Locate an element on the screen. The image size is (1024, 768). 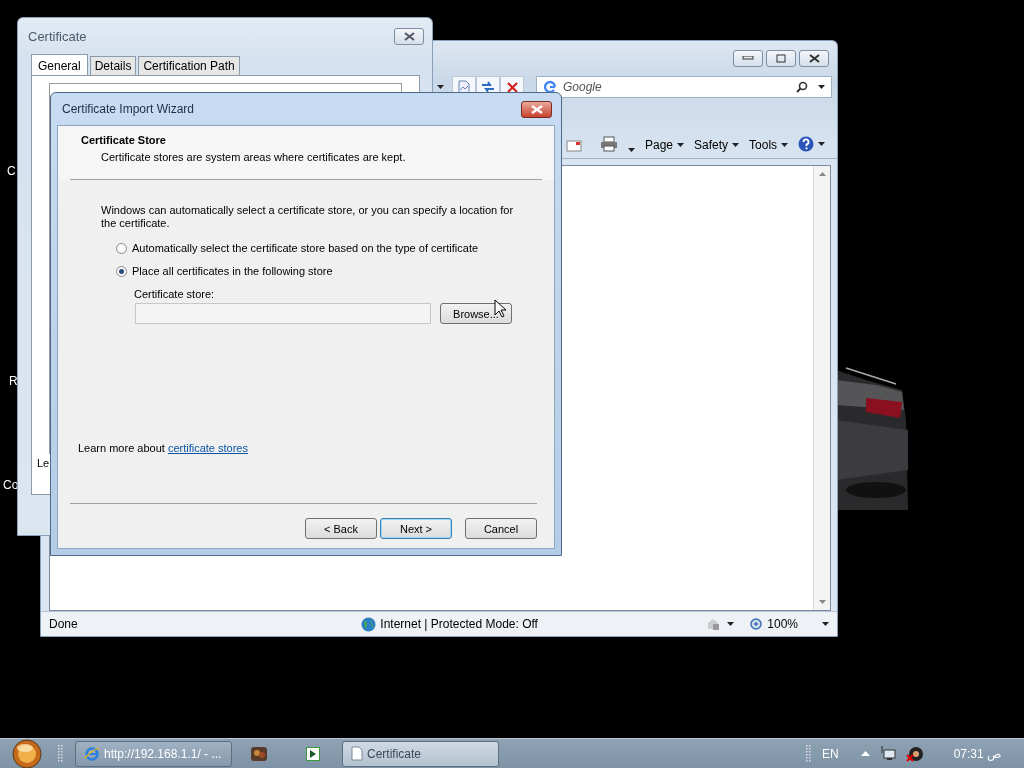
document-icon is located at coordinates (357, 753).